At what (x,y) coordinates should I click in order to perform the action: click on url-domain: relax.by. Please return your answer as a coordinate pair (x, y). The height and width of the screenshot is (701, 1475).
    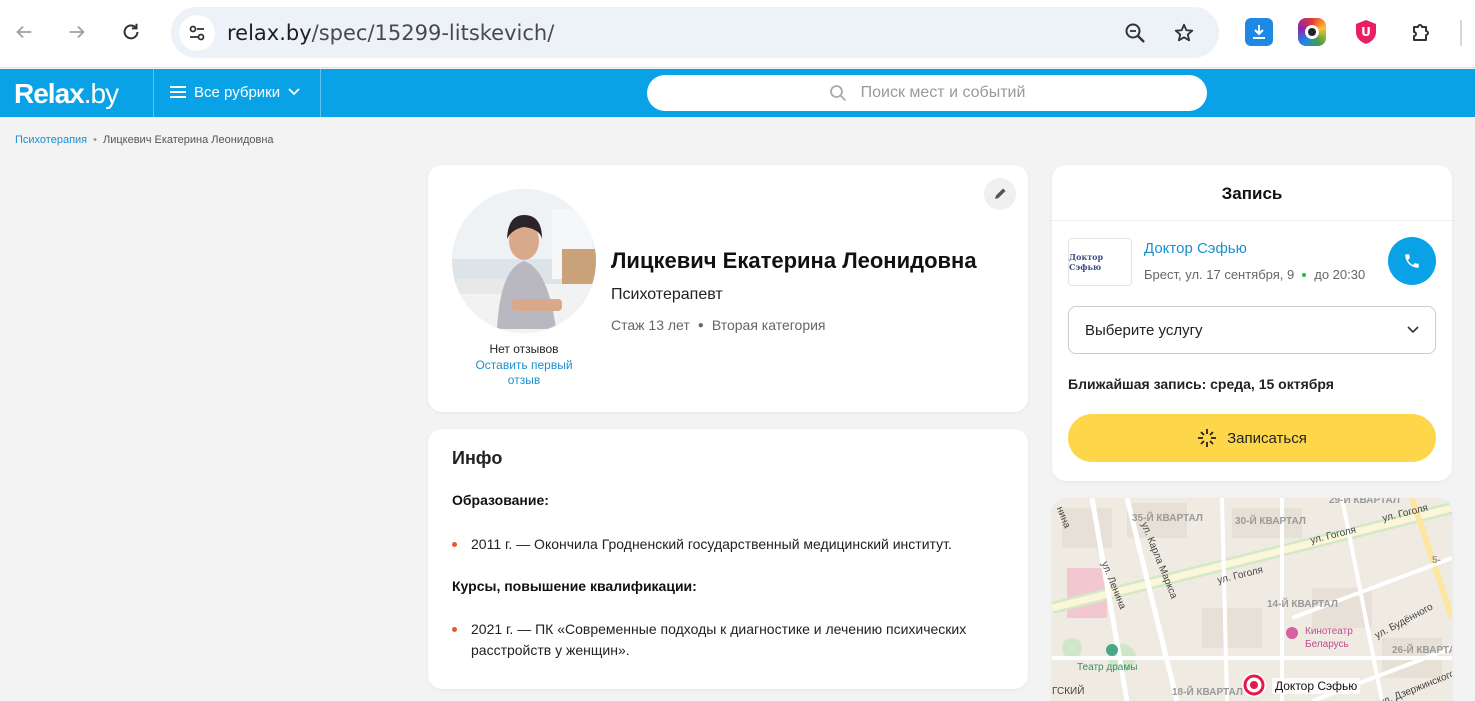
    Looking at the image, I should click on (269, 33).